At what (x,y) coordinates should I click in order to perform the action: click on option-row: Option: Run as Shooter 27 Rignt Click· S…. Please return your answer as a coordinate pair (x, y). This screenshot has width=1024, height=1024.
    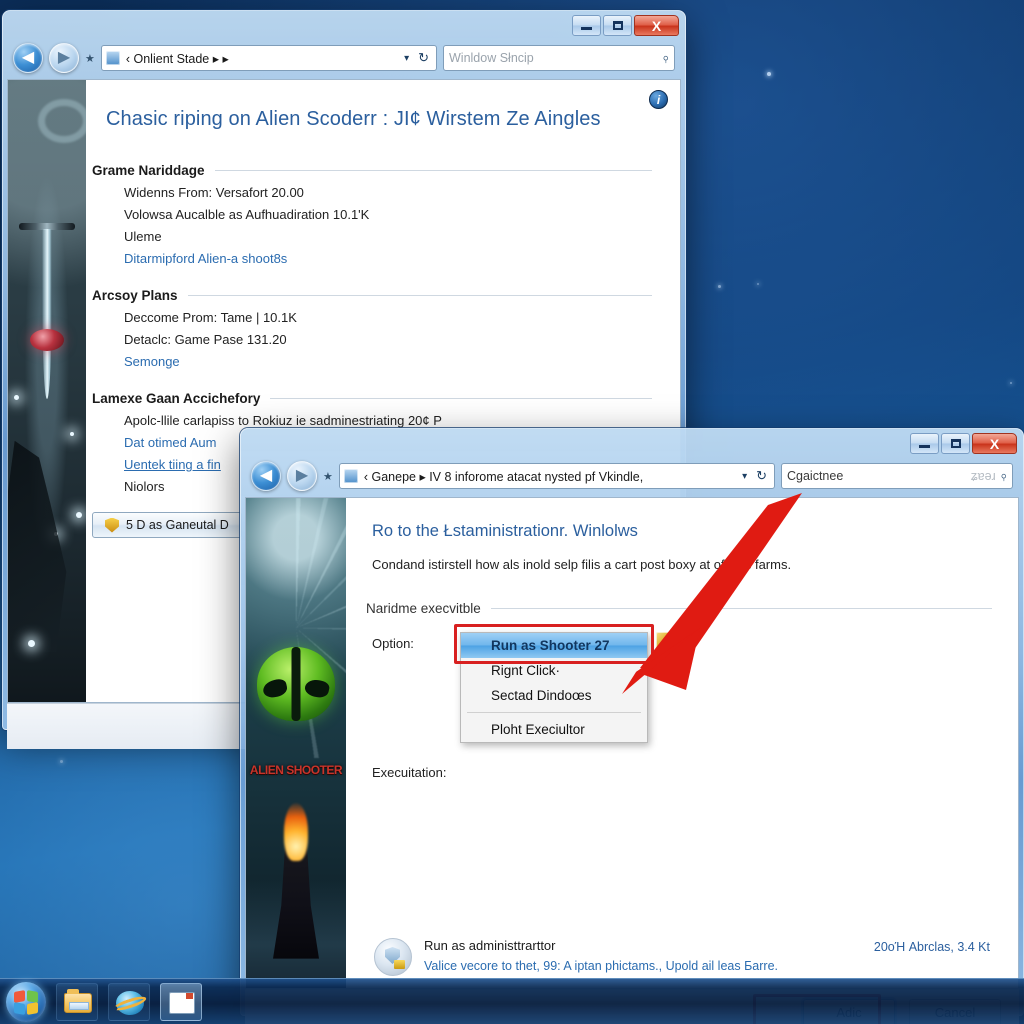
    Looking at the image, I should click on (682, 684).